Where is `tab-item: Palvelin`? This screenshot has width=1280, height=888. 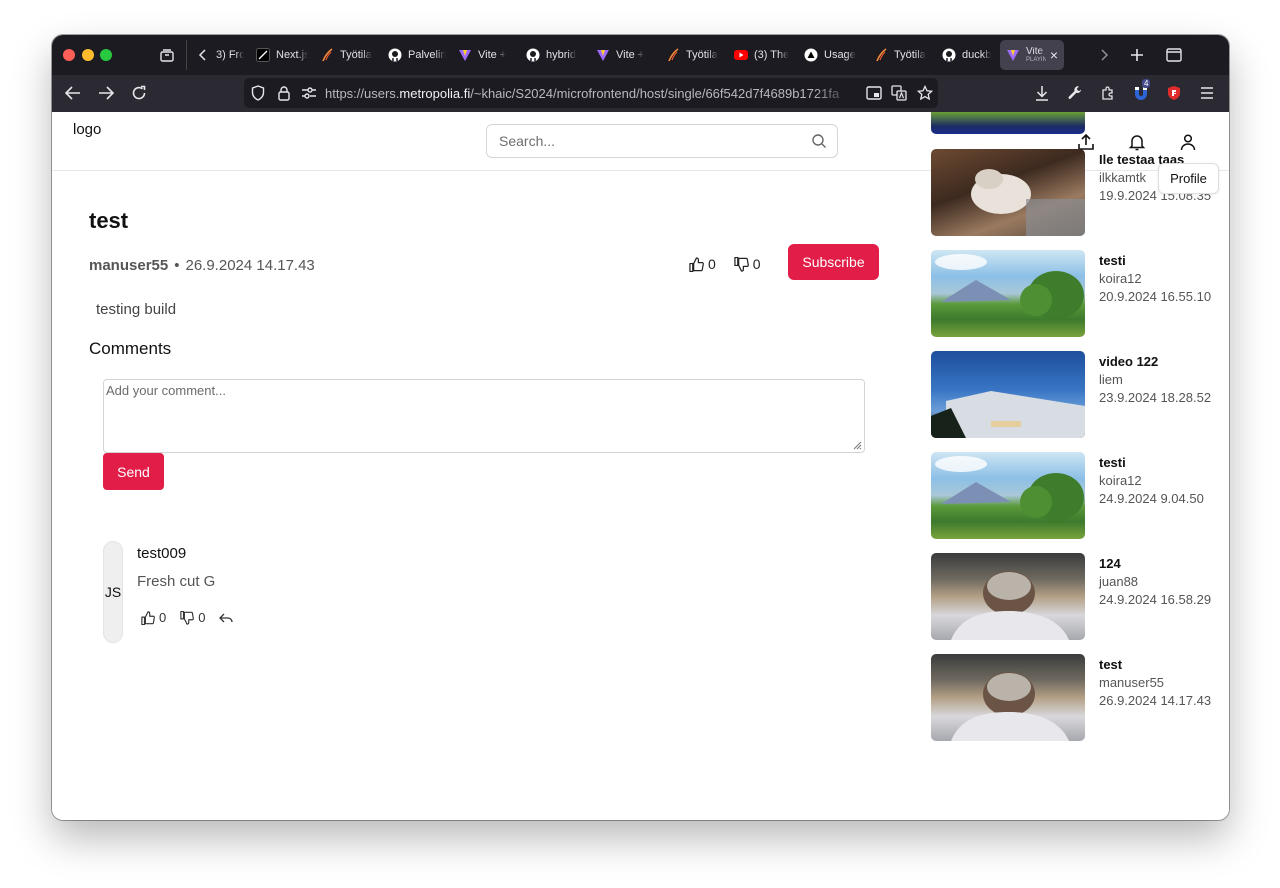 tab-item: Palvelin is located at coordinates (417, 55).